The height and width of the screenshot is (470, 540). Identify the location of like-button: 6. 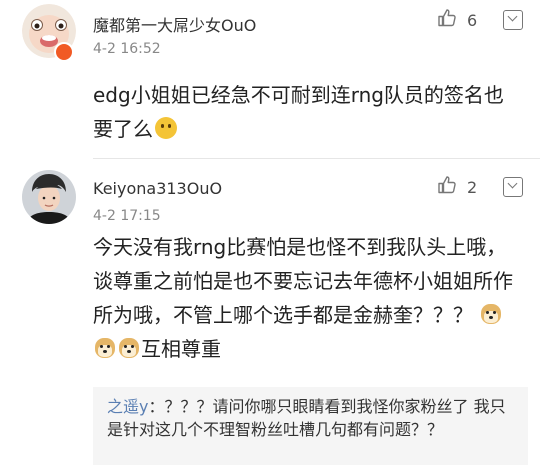
(457, 20).